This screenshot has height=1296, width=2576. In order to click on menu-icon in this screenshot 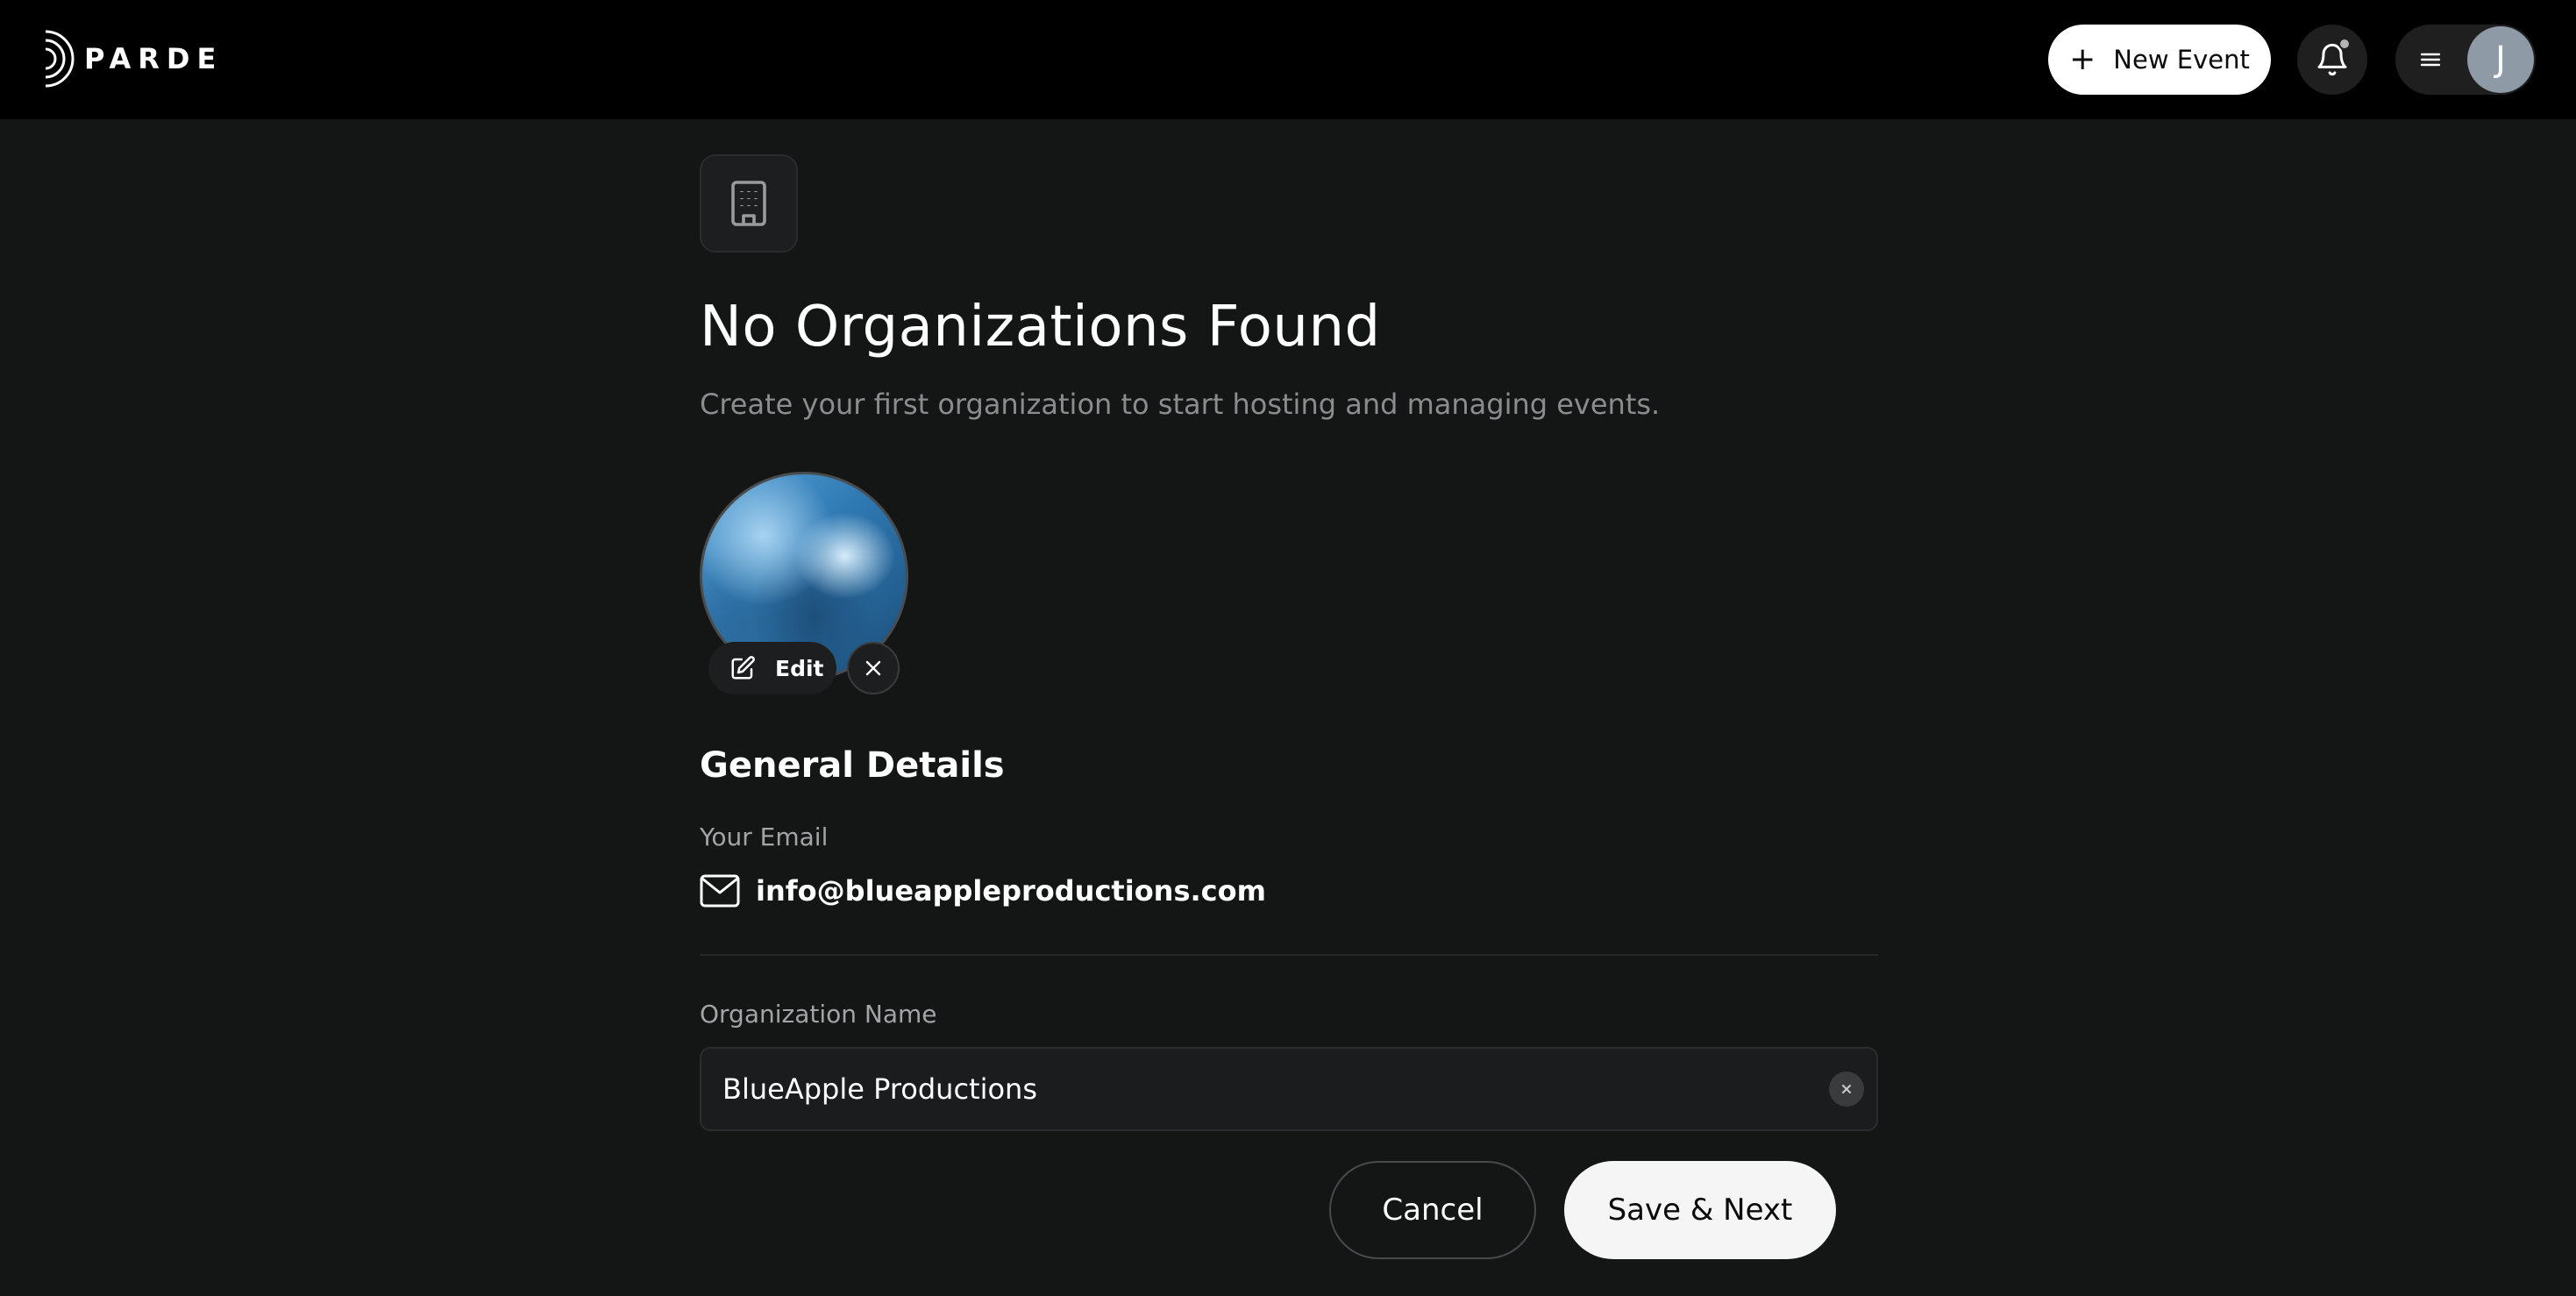, I will do `click(2430, 60)`.